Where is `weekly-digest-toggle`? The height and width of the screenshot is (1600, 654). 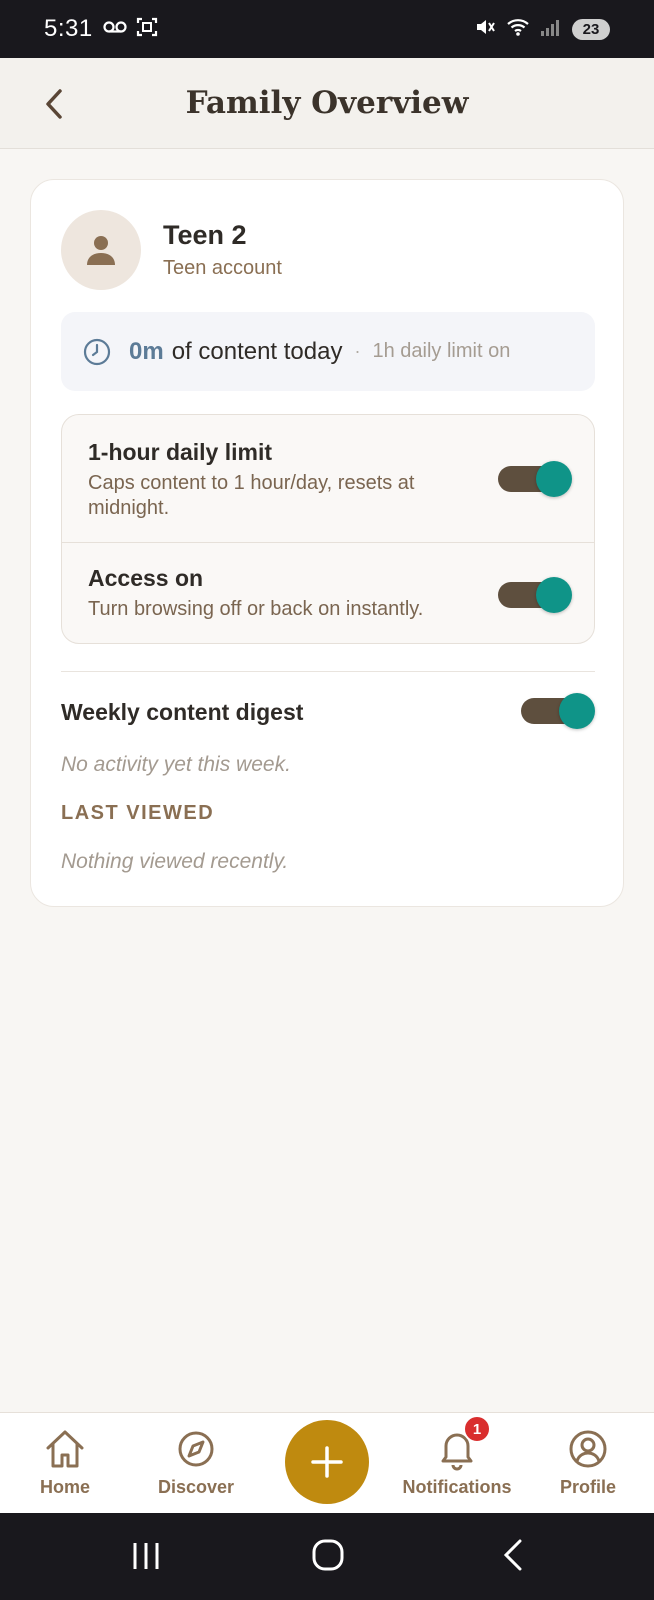 weekly-digest-toggle is located at coordinates (558, 711).